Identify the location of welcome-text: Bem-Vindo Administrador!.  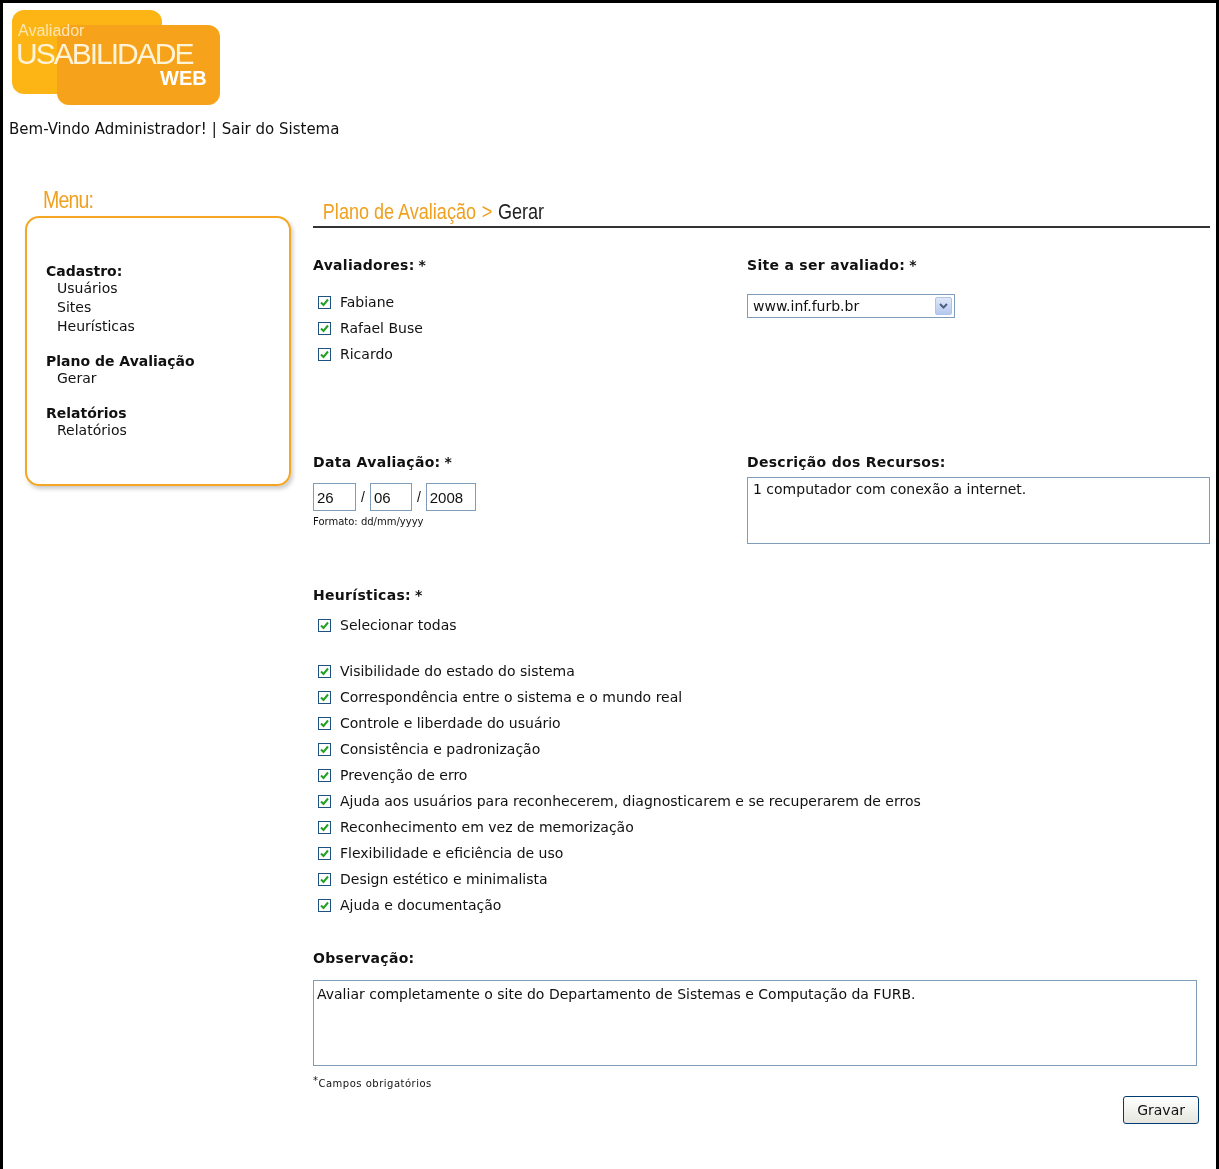
(108, 130).